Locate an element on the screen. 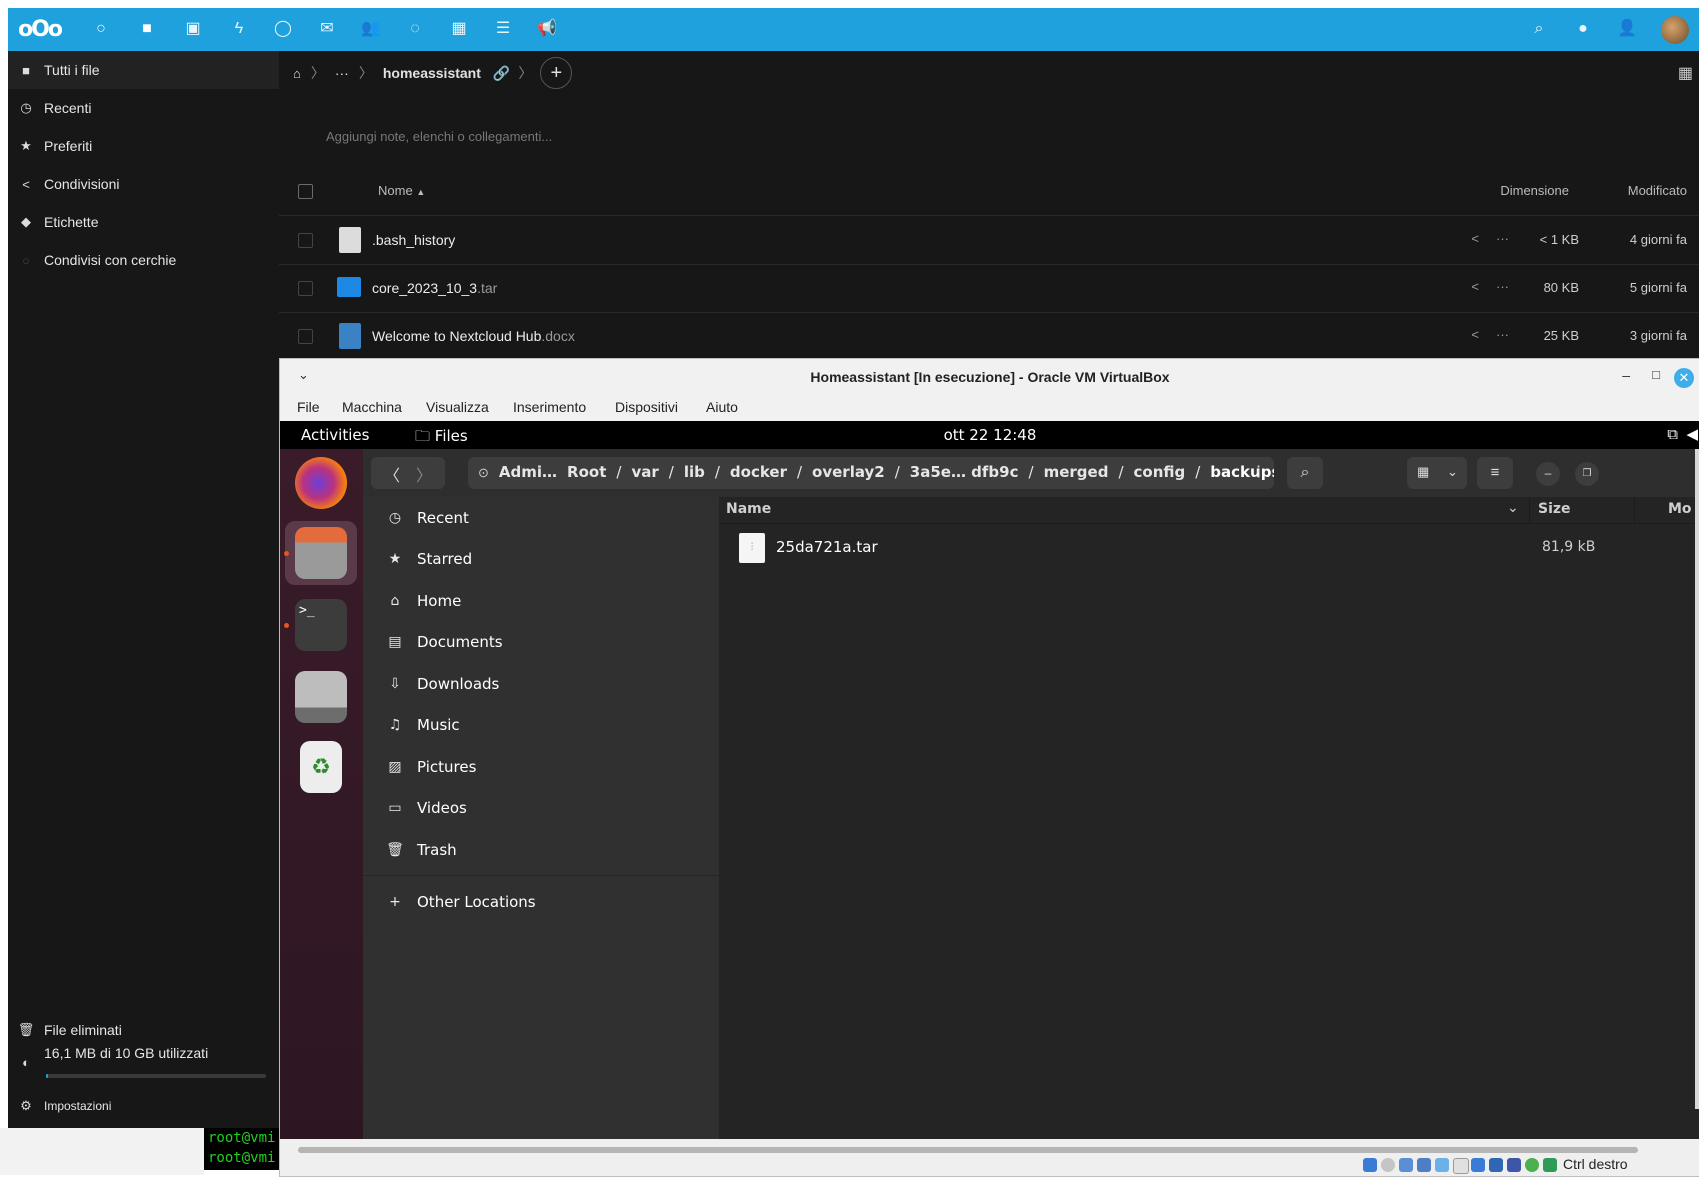 Image resolution: width=1699 pixels, height=1177 pixels. table-row: .bash_history < ··· < 1 KB 4 giorni fa is located at coordinates (989, 240).